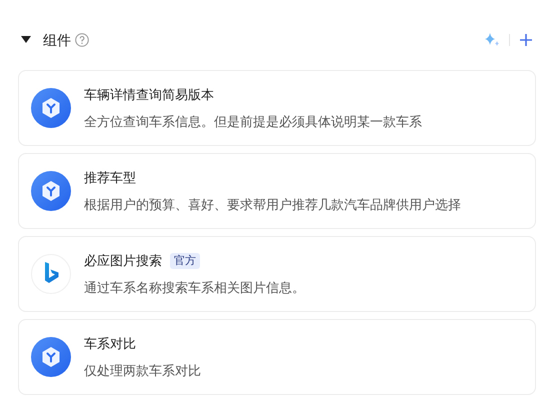 The image size is (554, 408). I want to click on bing-logo-icon, so click(51, 274).